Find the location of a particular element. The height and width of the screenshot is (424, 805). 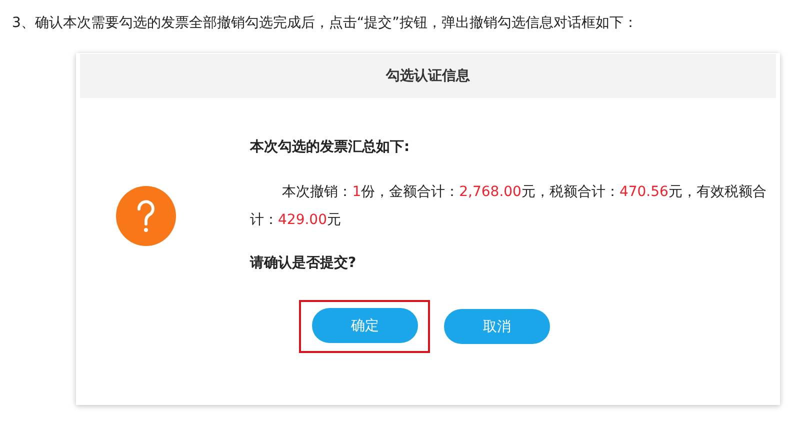

confirm-question: 请确认是否提交? is located at coordinates (303, 263).